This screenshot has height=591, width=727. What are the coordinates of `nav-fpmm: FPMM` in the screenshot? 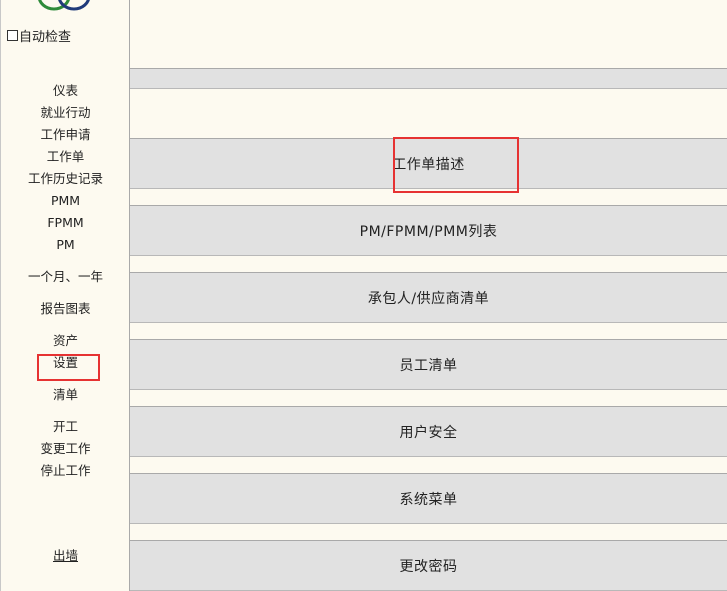 It's located at (65, 223).